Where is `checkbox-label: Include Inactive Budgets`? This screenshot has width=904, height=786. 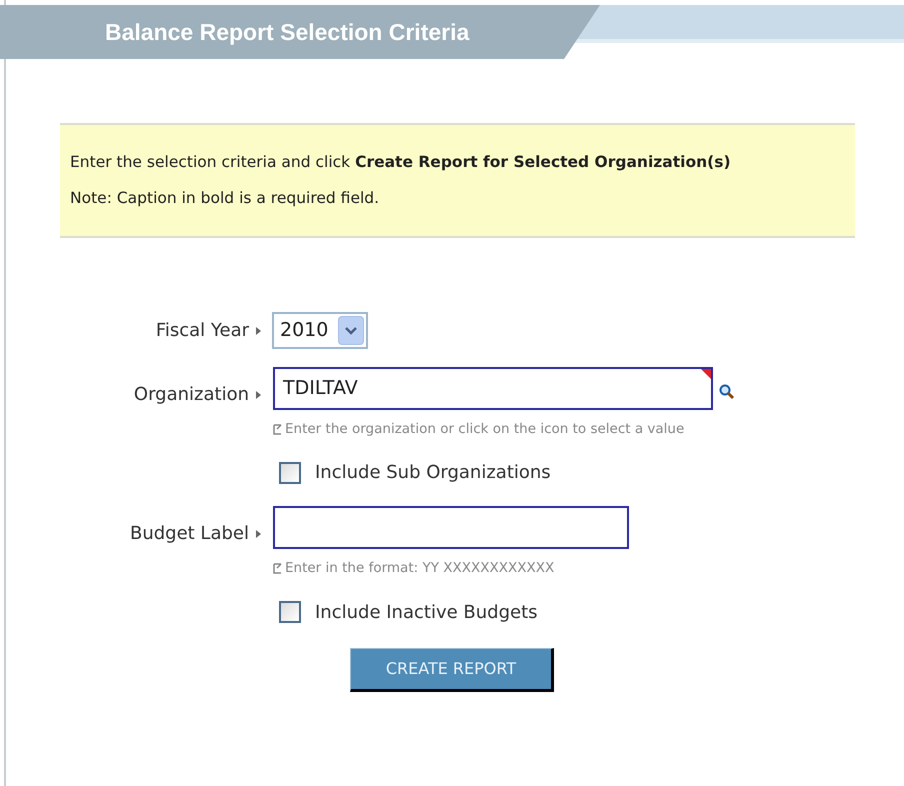 checkbox-label: Include Inactive Budgets is located at coordinates (426, 612).